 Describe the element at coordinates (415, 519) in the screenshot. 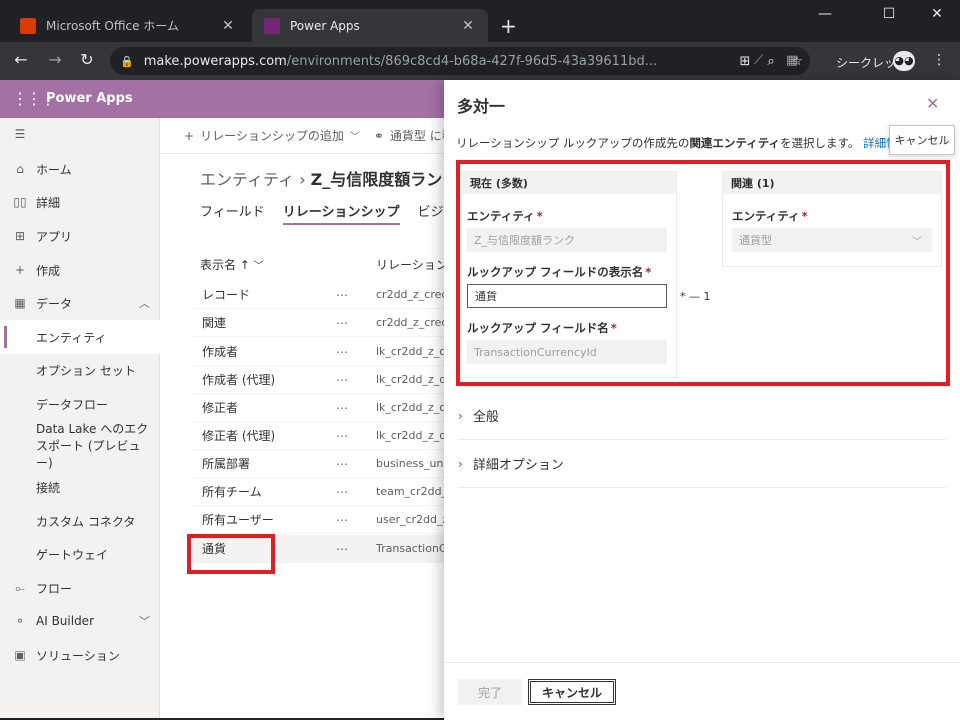

I see `row-relation: user_cr2dd_z_` at that location.